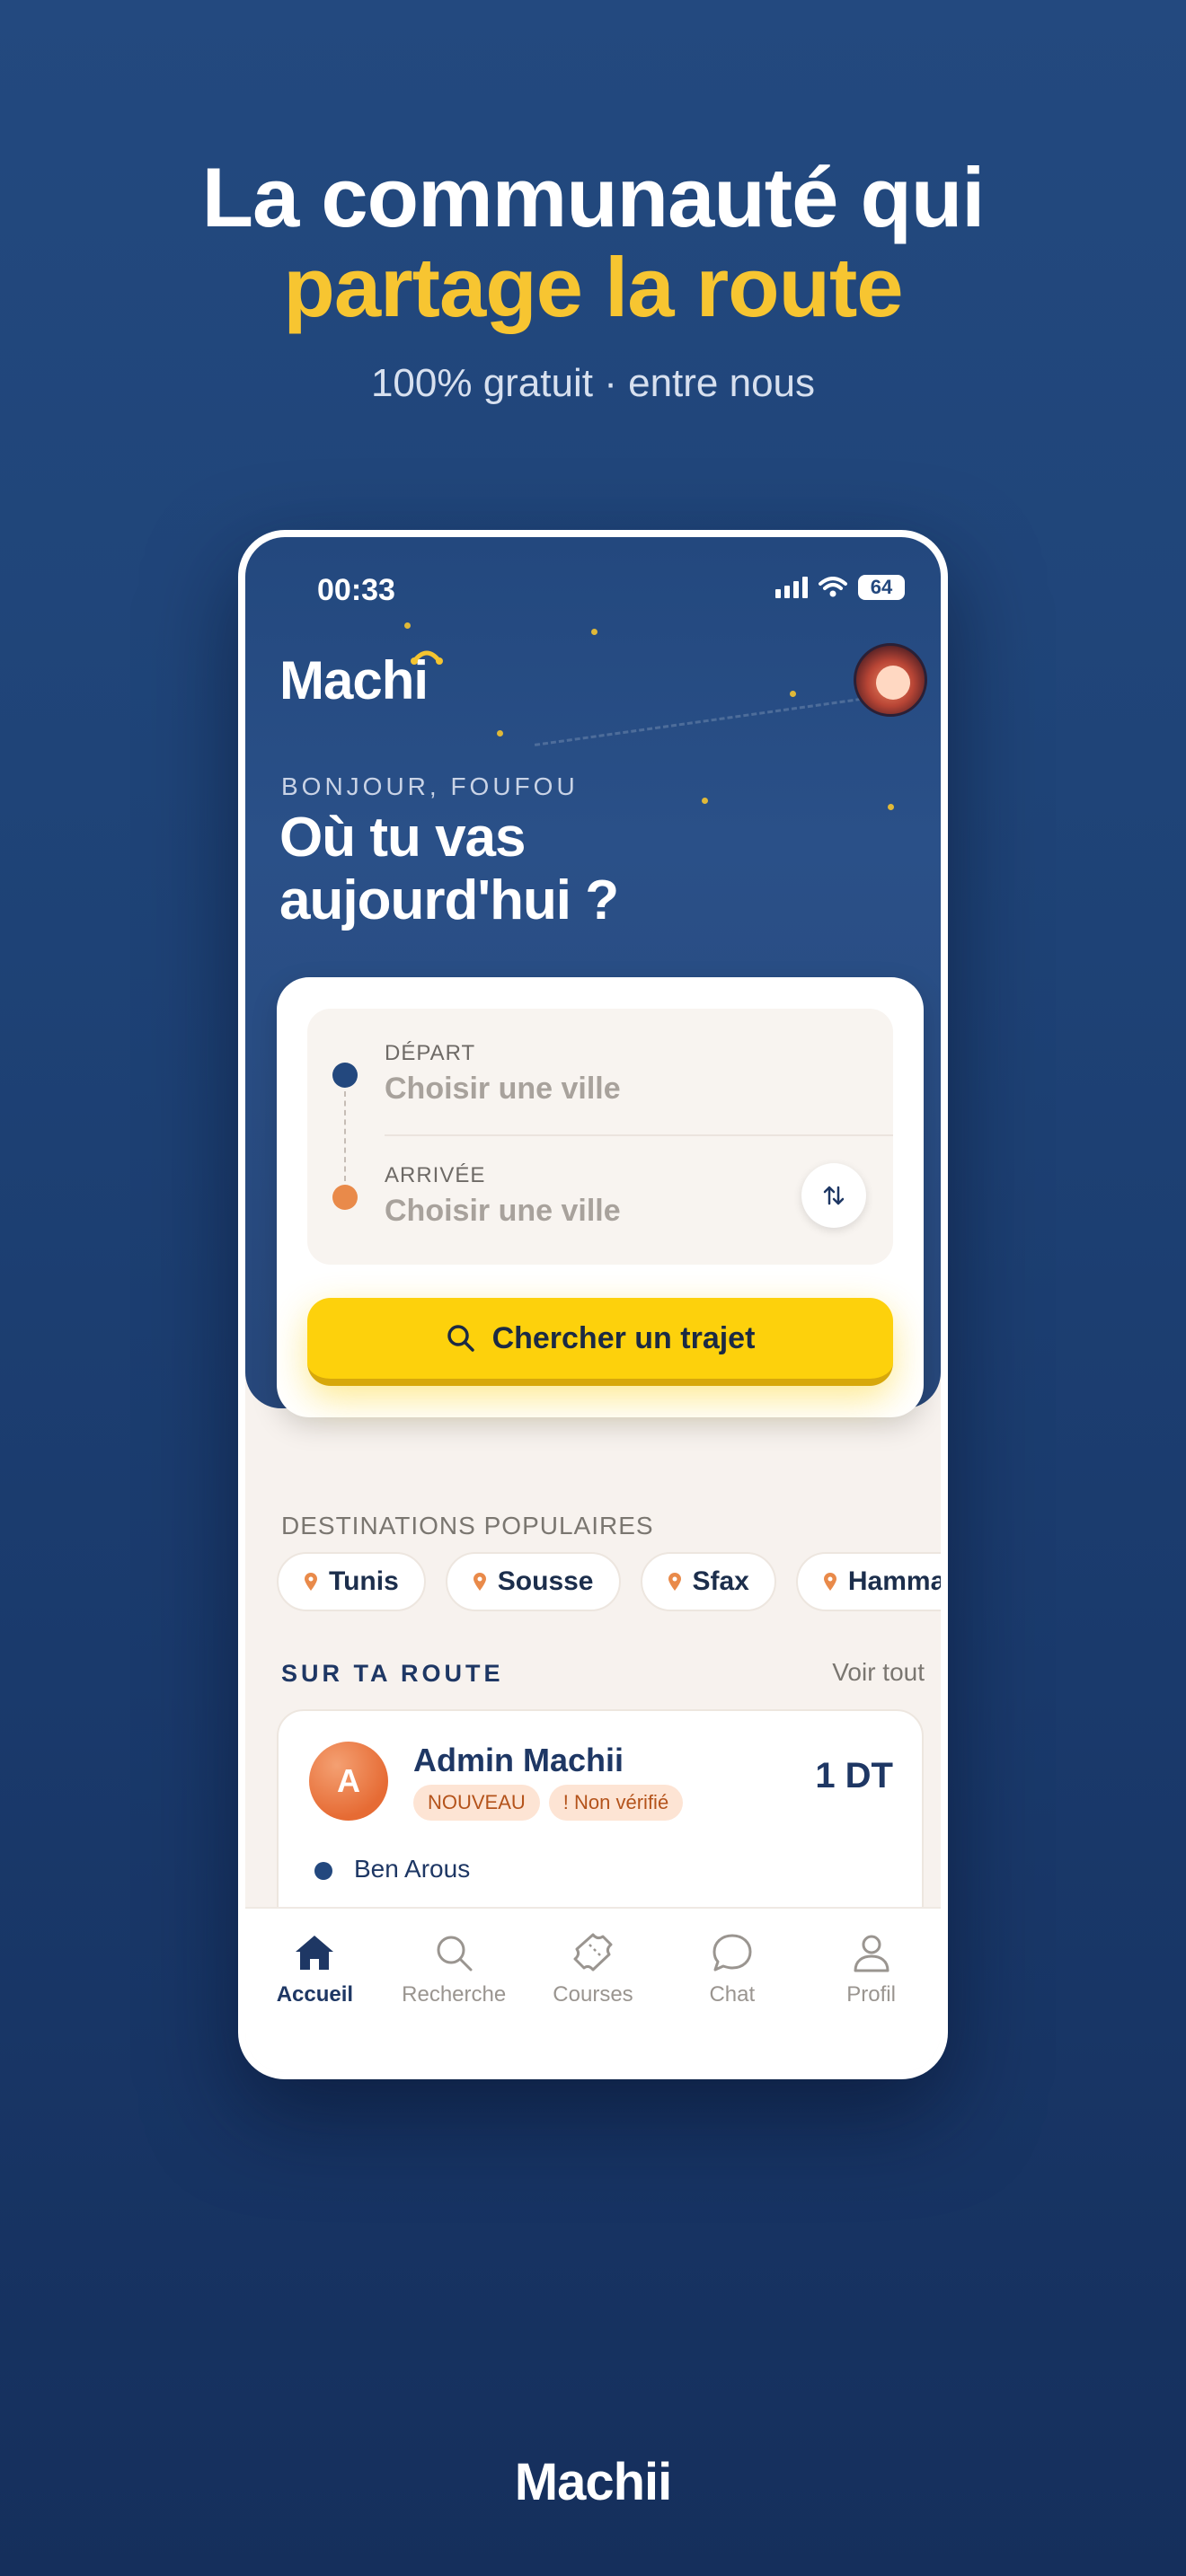 This screenshot has height=2576, width=1186. I want to click on destination-chips: Tunis Sousse Sfax Hammamet, so click(609, 1581).